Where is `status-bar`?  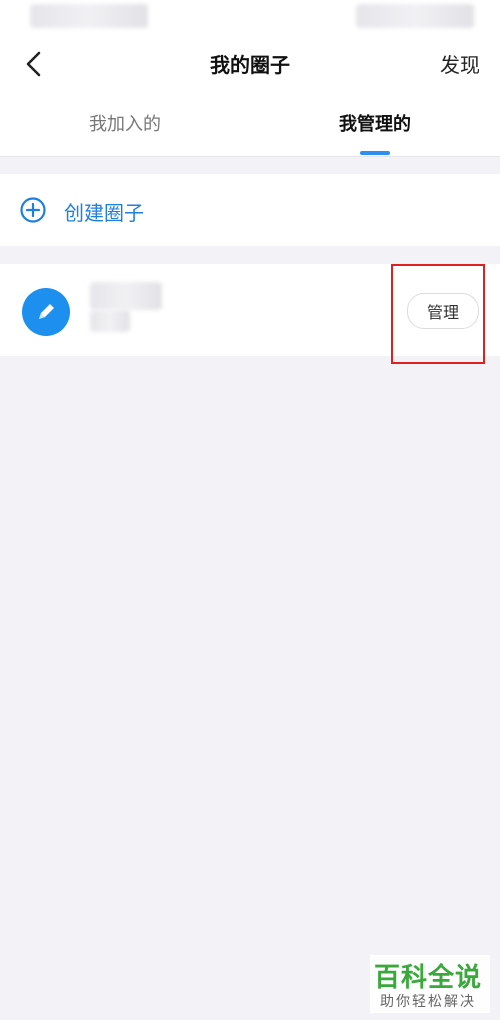
status-bar is located at coordinates (250, 18).